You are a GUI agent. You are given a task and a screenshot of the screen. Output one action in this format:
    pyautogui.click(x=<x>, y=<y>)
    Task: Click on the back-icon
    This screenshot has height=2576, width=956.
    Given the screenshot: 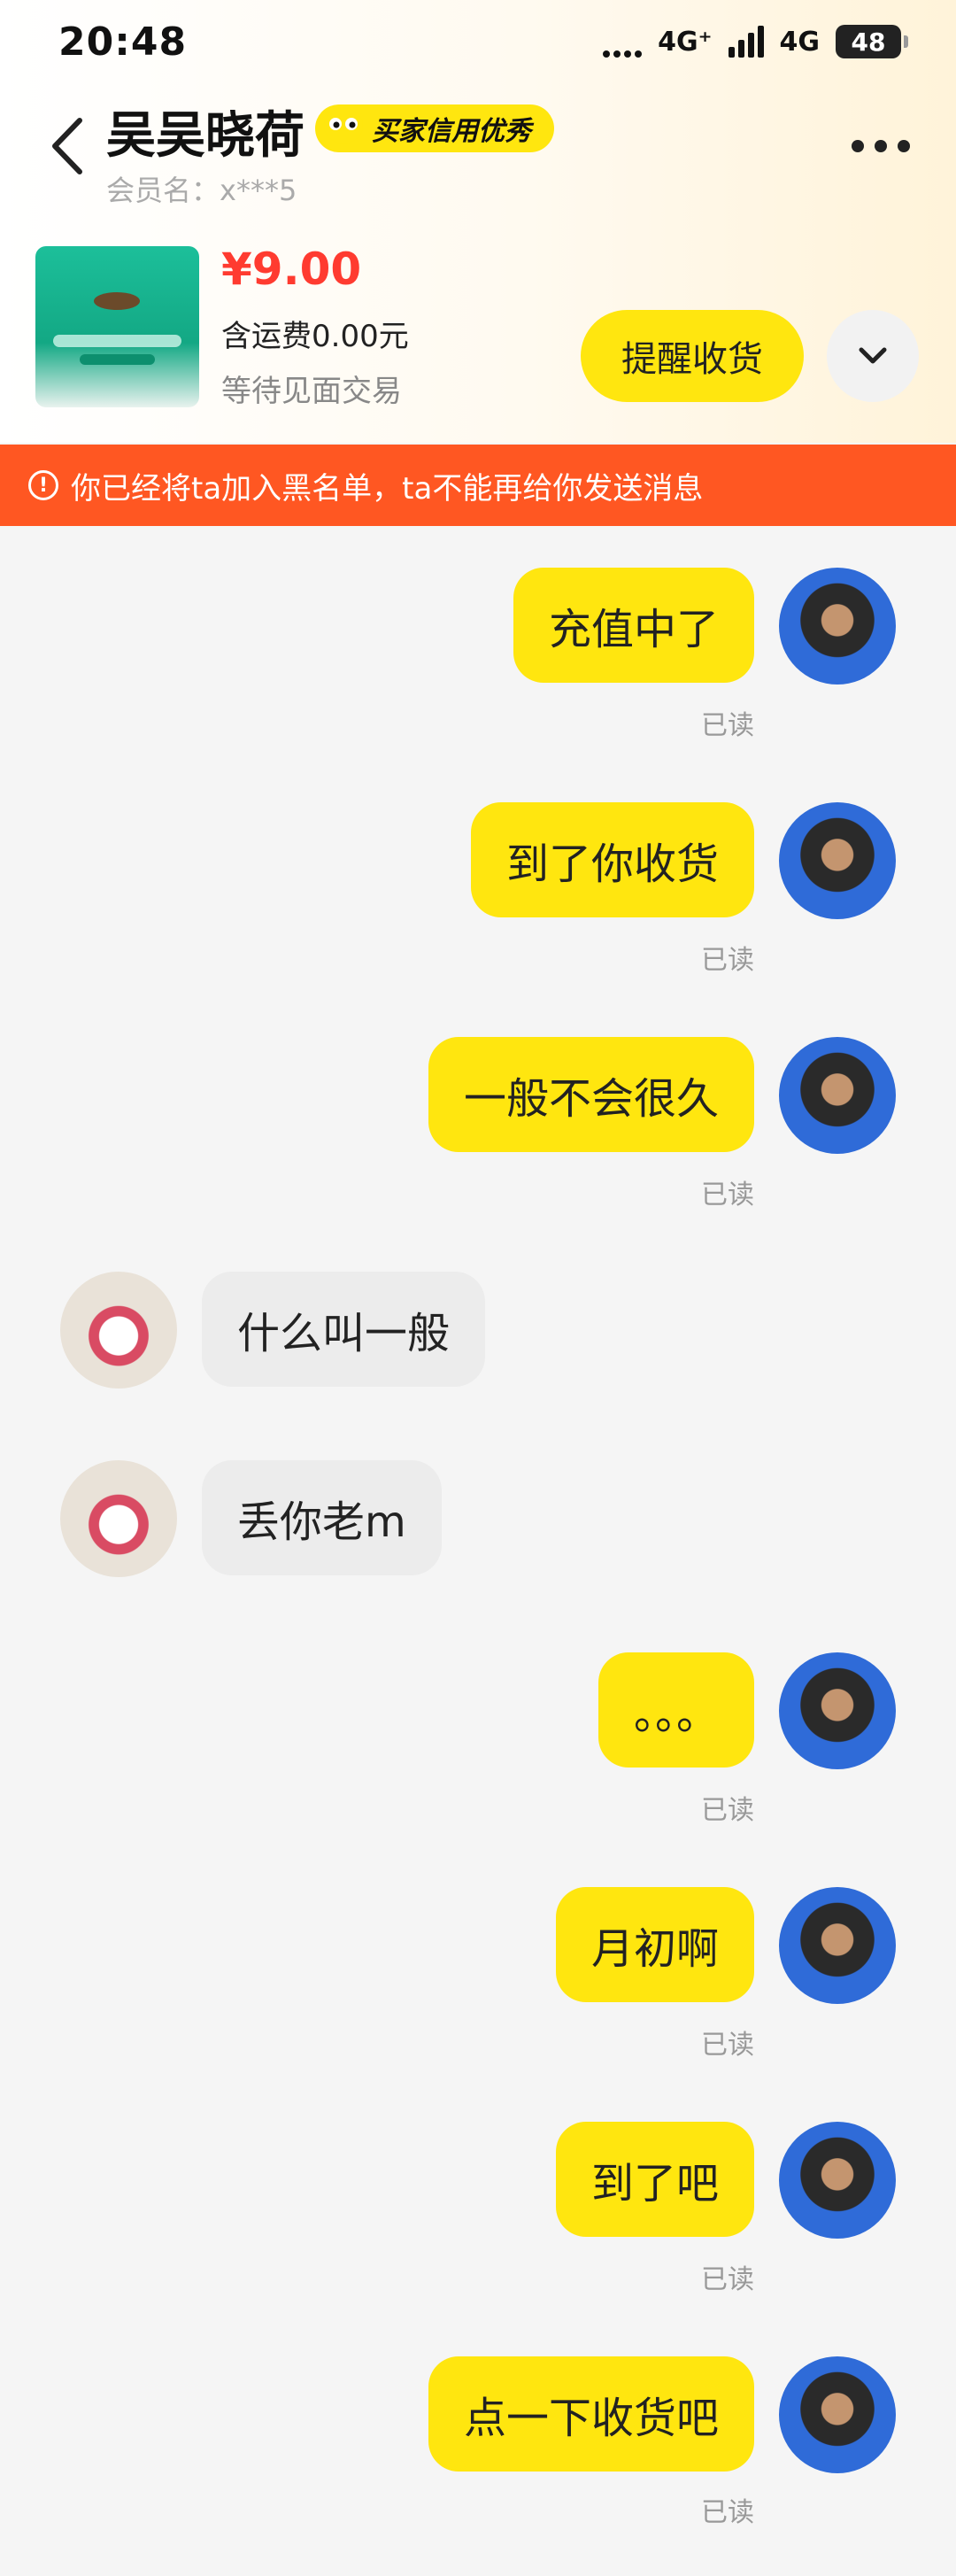 What is the action you would take?
    pyautogui.click(x=67, y=146)
    